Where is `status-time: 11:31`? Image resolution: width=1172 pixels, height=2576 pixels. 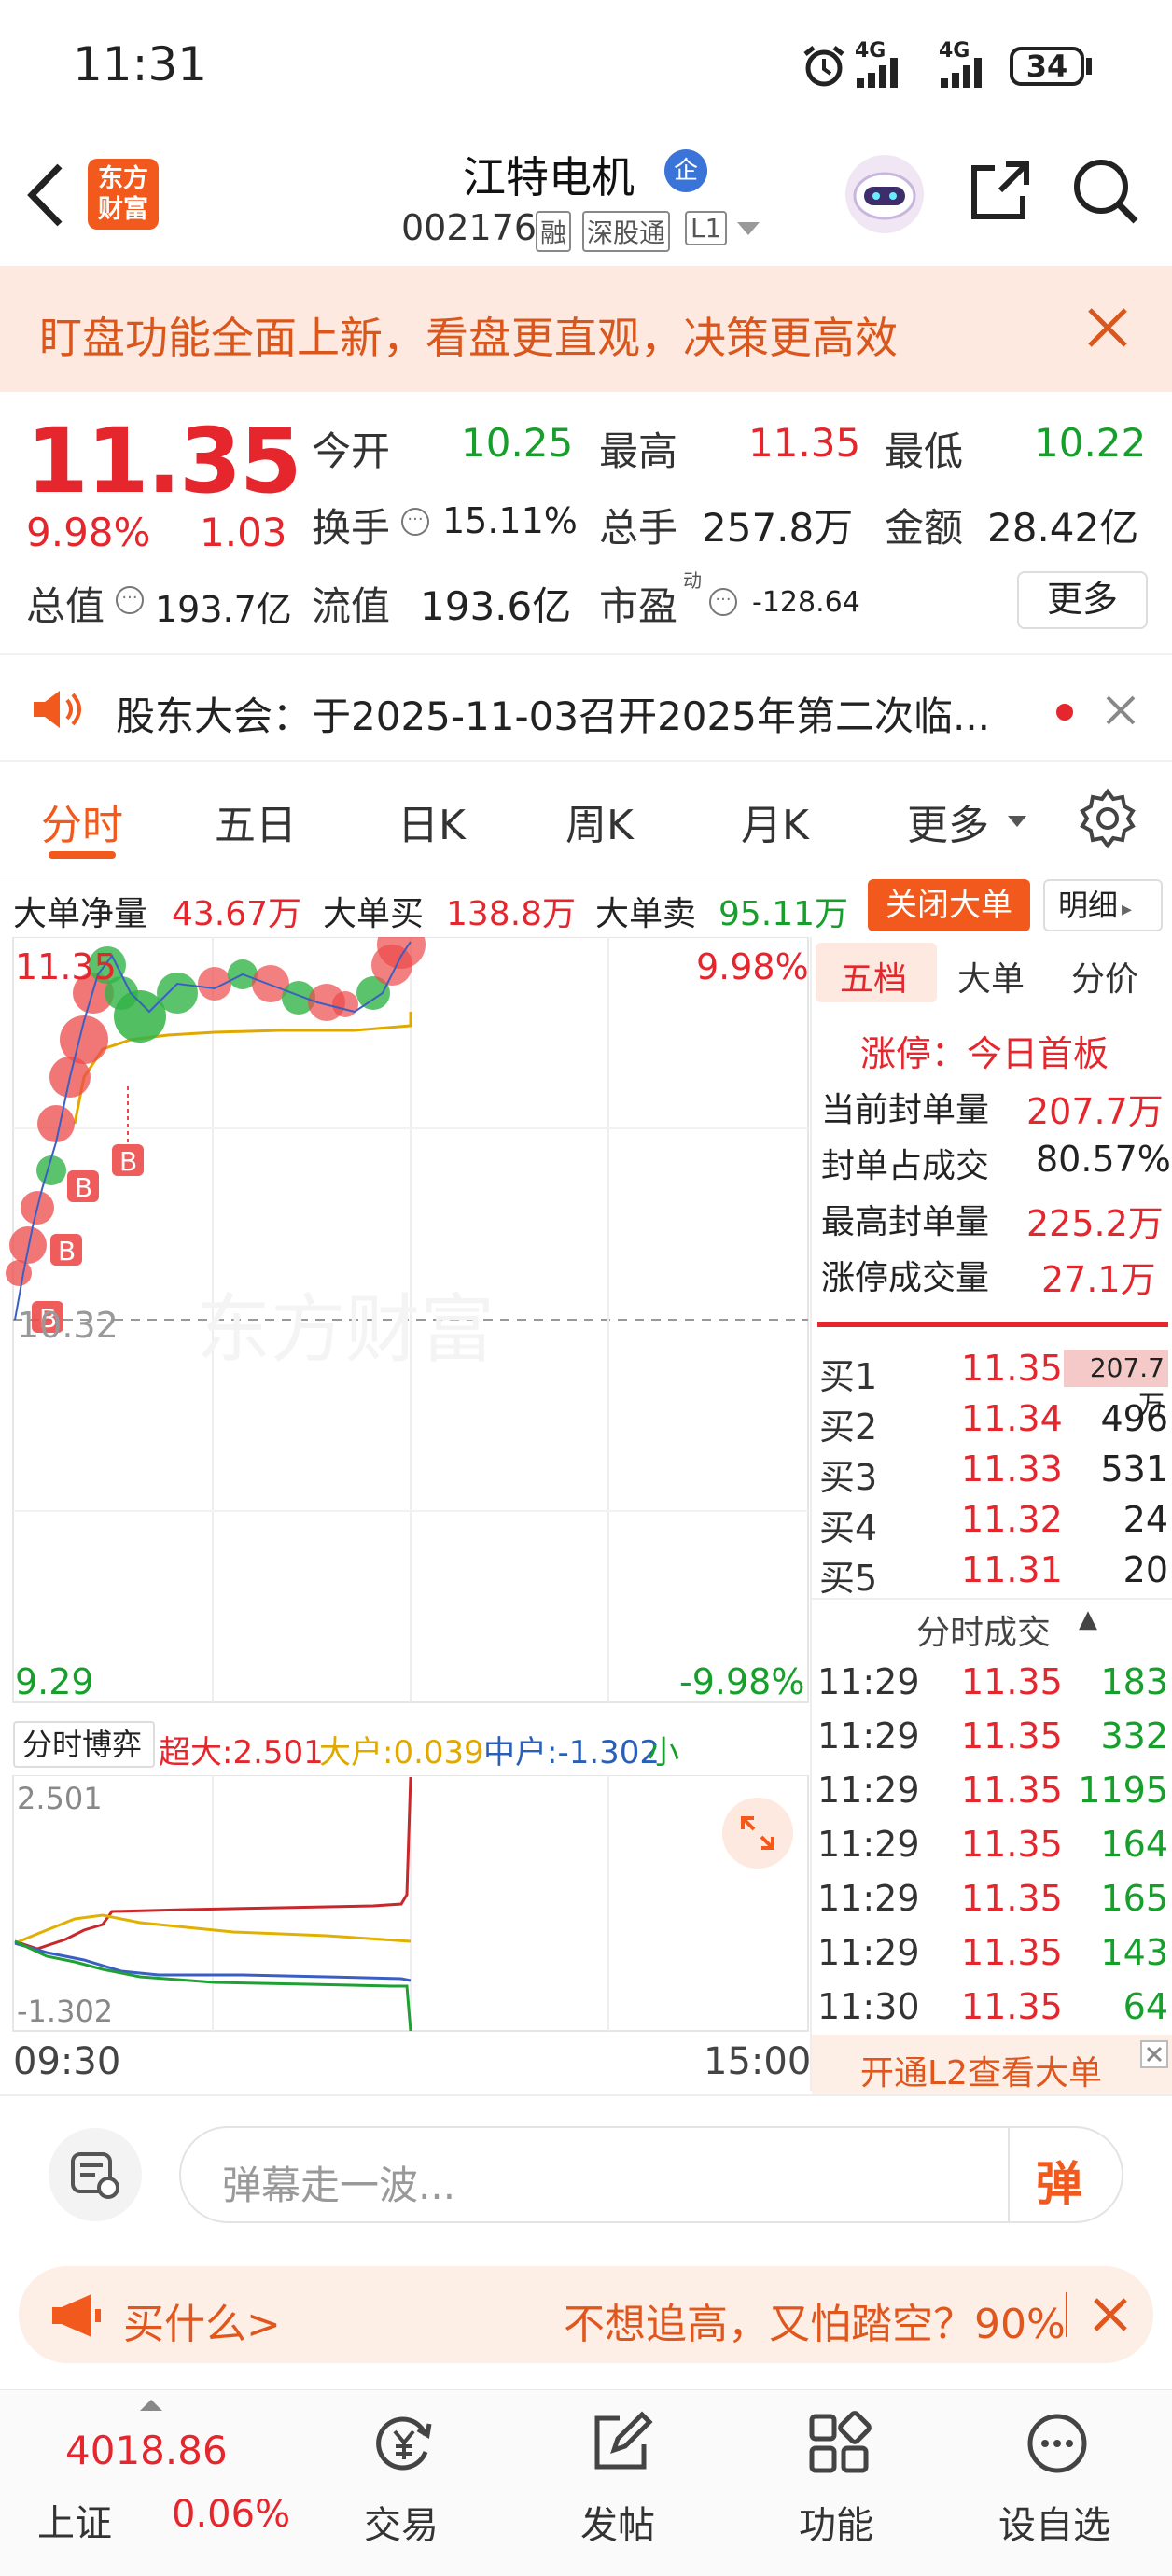
status-time: 11:31 is located at coordinates (140, 64).